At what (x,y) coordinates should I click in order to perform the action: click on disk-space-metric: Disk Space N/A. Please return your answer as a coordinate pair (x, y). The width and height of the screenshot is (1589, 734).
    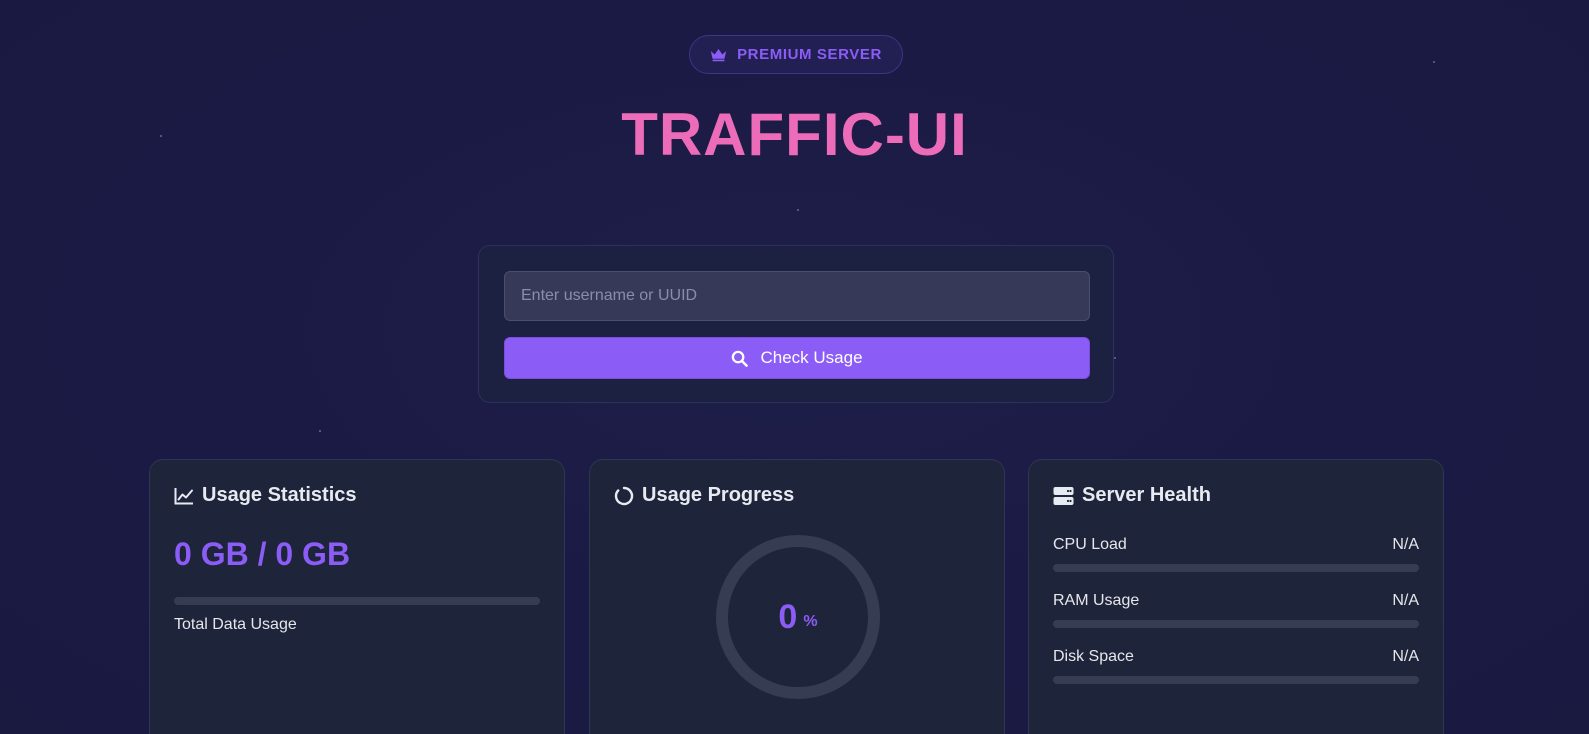
    Looking at the image, I should click on (1236, 665).